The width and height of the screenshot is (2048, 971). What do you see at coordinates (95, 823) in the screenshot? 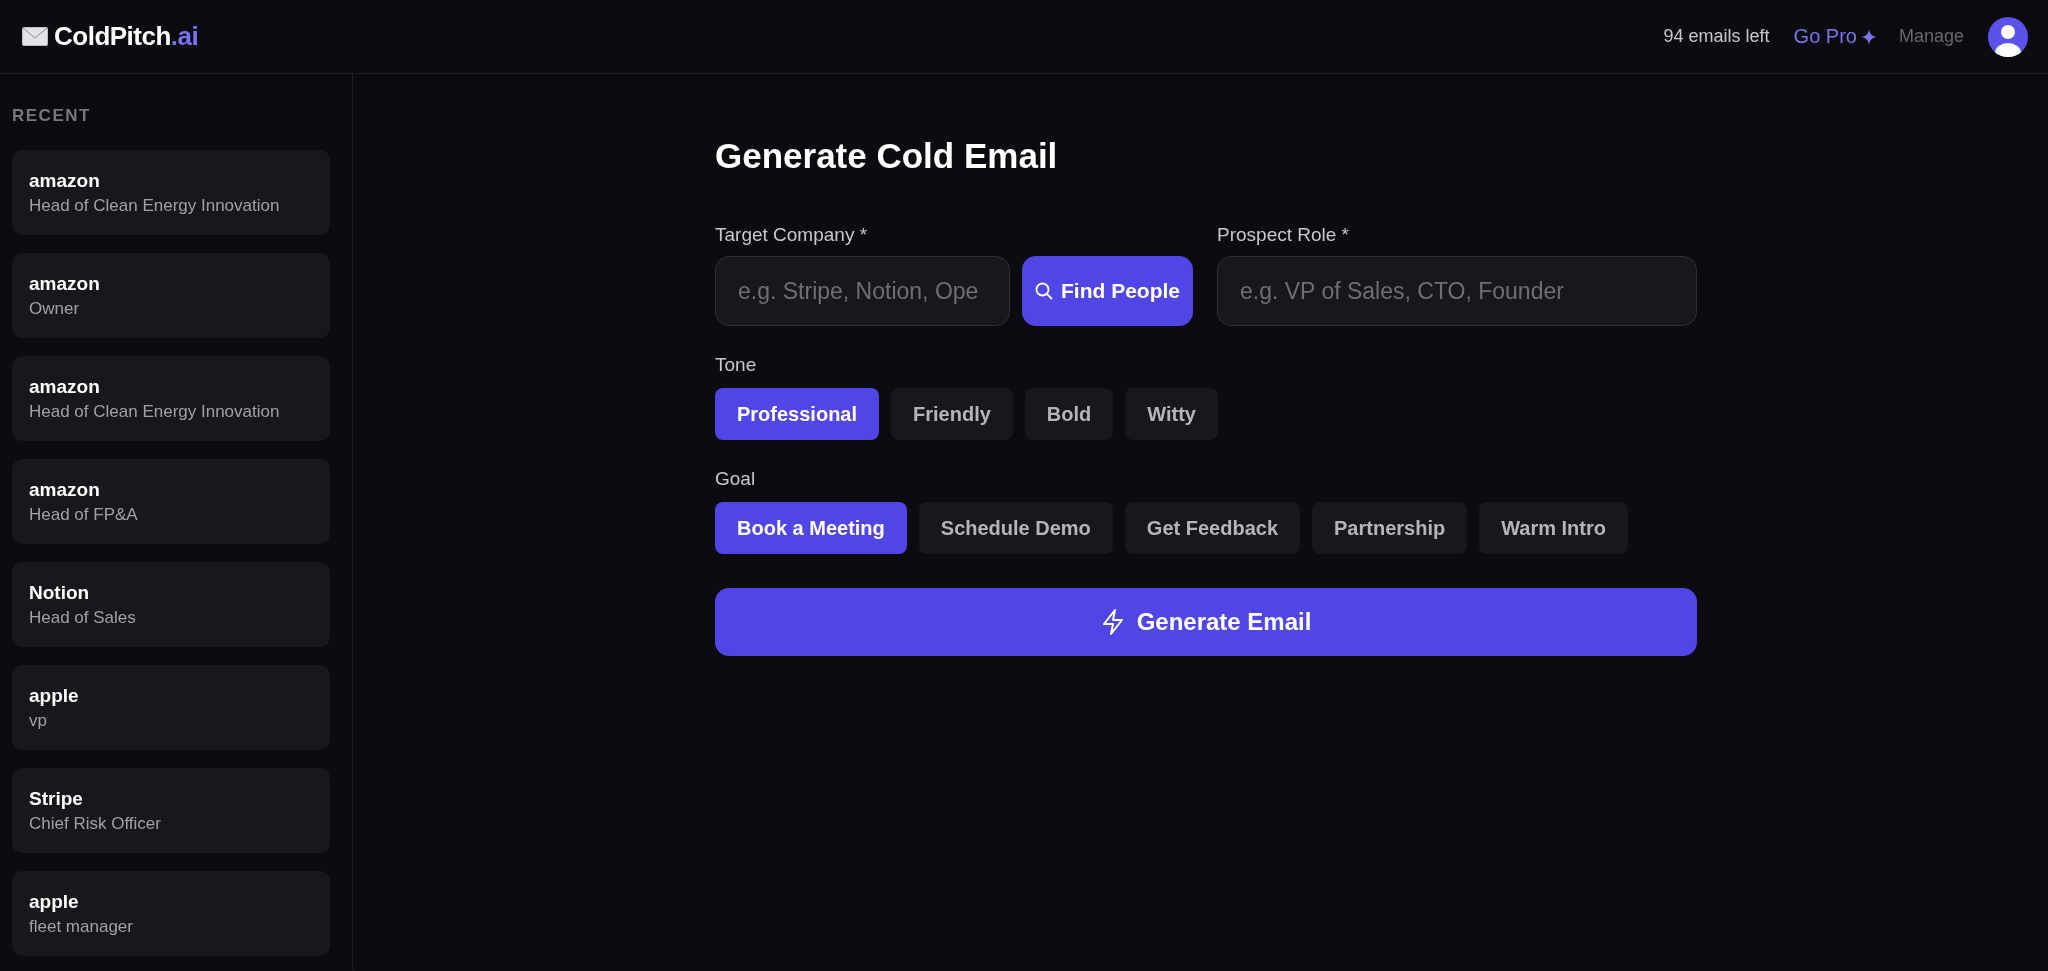
I see `prospect-role: Chief Risk Officer` at bounding box center [95, 823].